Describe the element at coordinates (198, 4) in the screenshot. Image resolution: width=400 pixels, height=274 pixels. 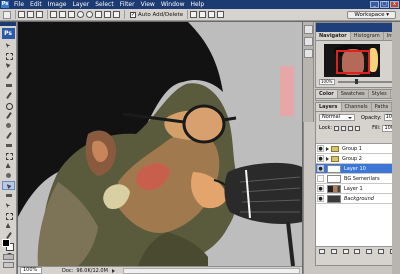
I see `menu-help: Help` at that location.